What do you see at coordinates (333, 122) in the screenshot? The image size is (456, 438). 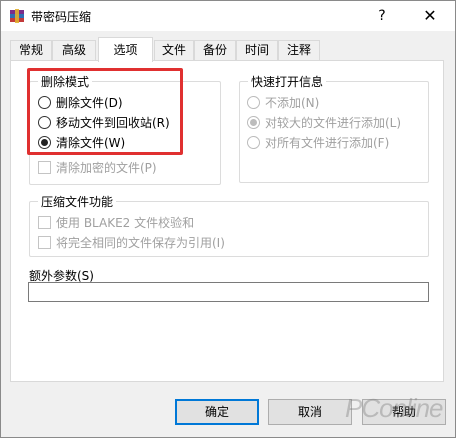 I see `add-large-files-label: 对较大的文件进行添加(L)` at bounding box center [333, 122].